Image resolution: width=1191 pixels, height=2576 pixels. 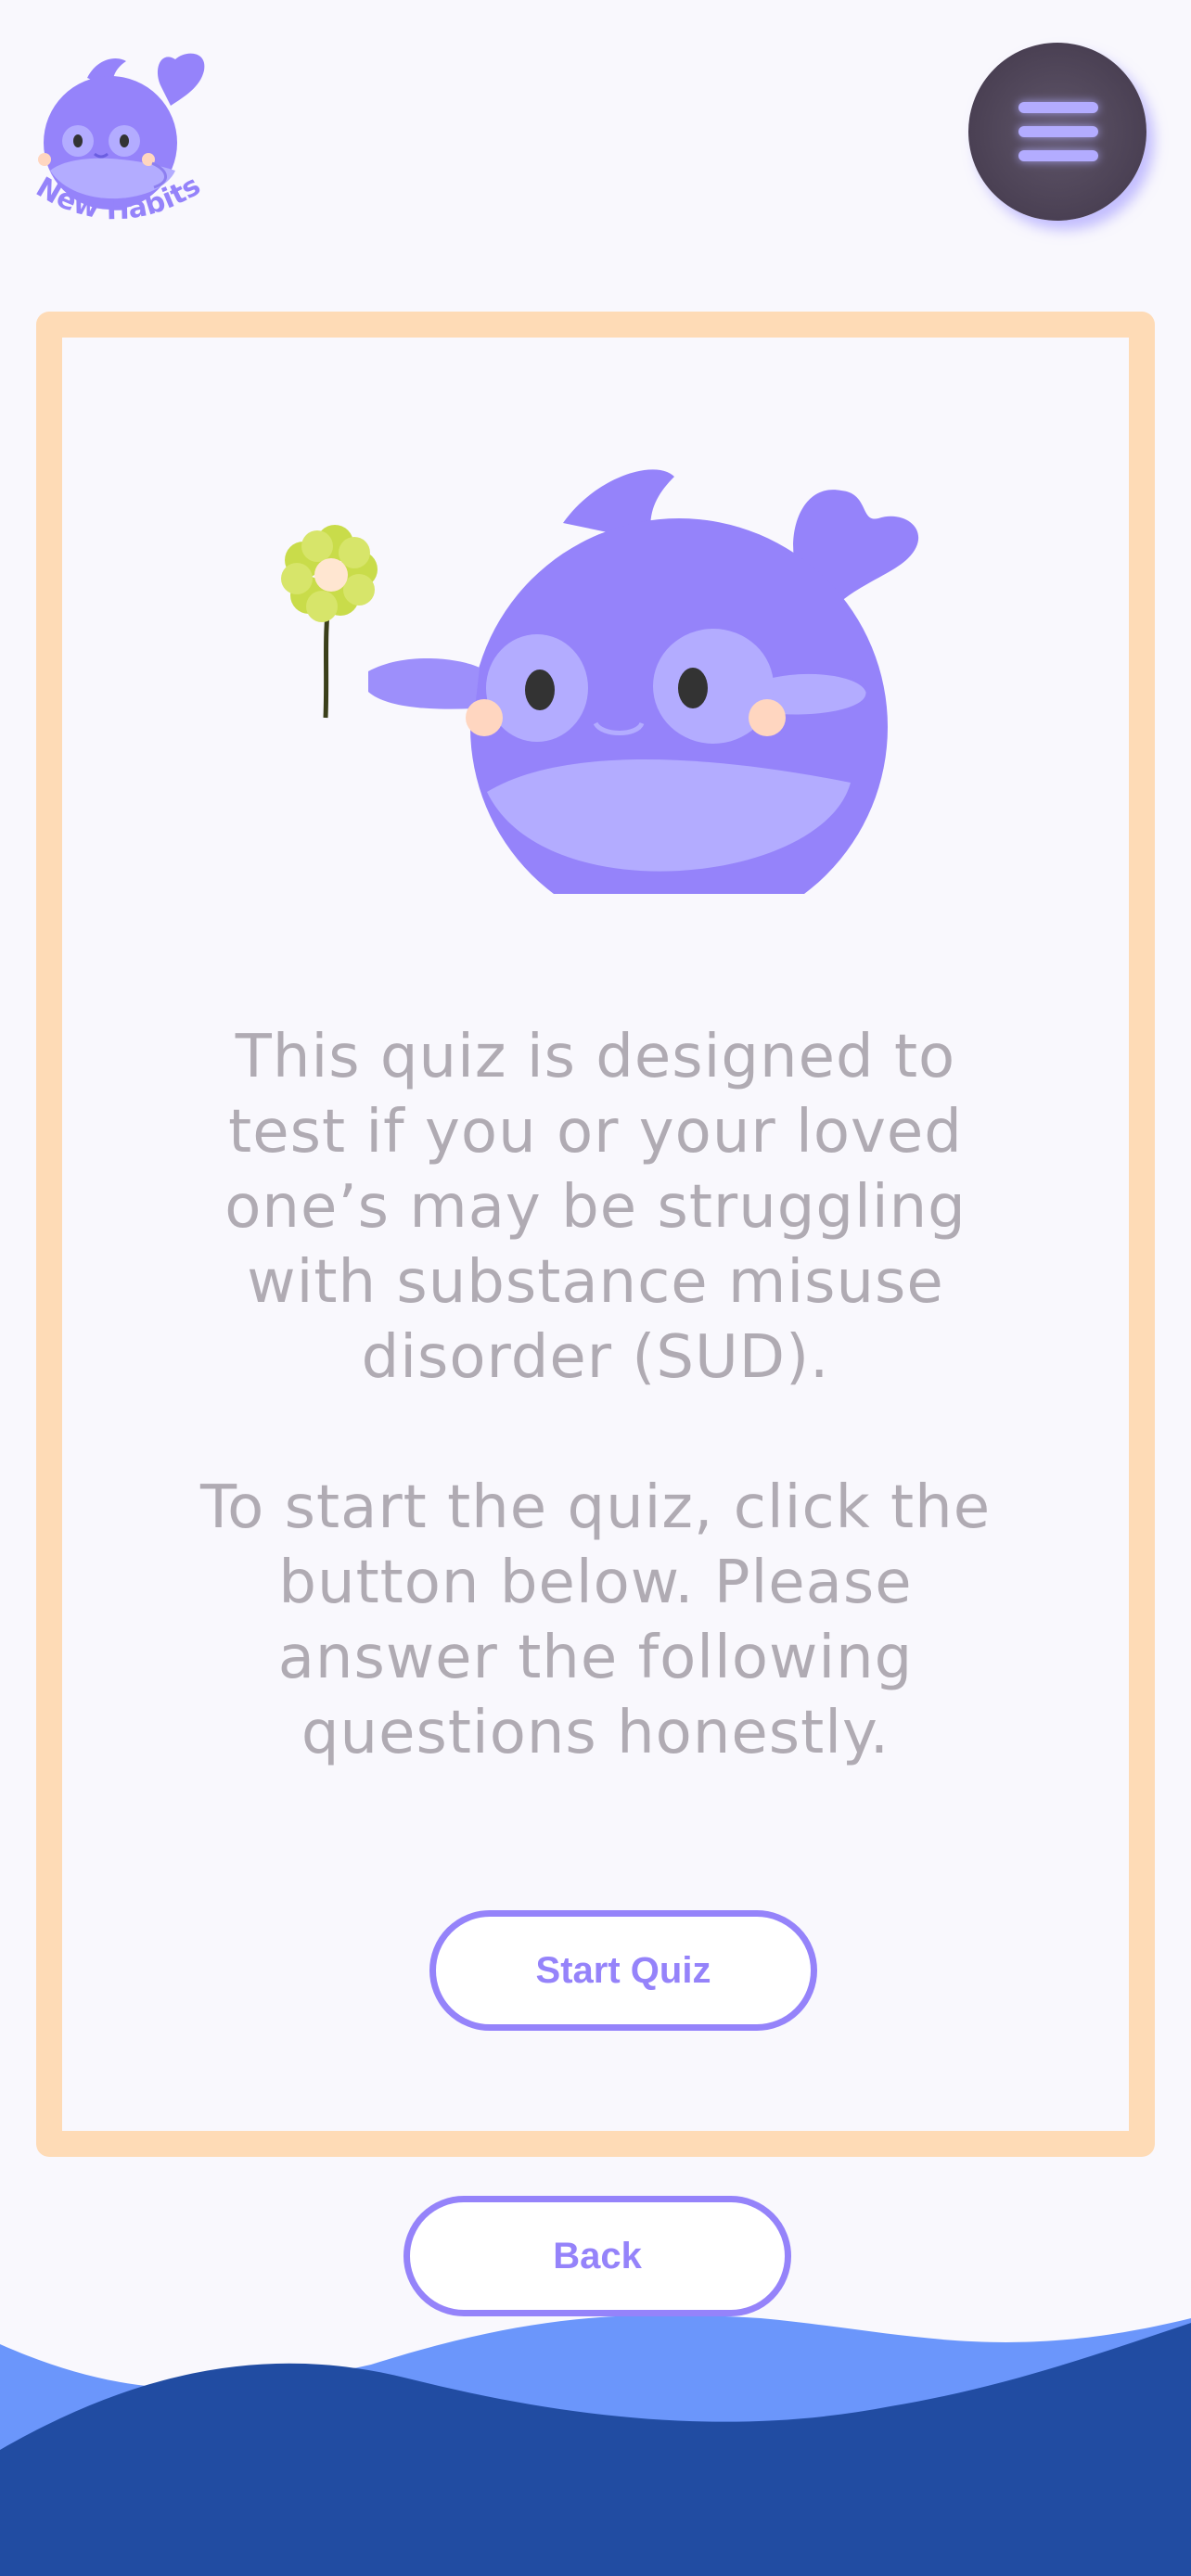 What do you see at coordinates (595, 2446) in the screenshot?
I see `ocean-waves` at bounding box center [595, 2446].